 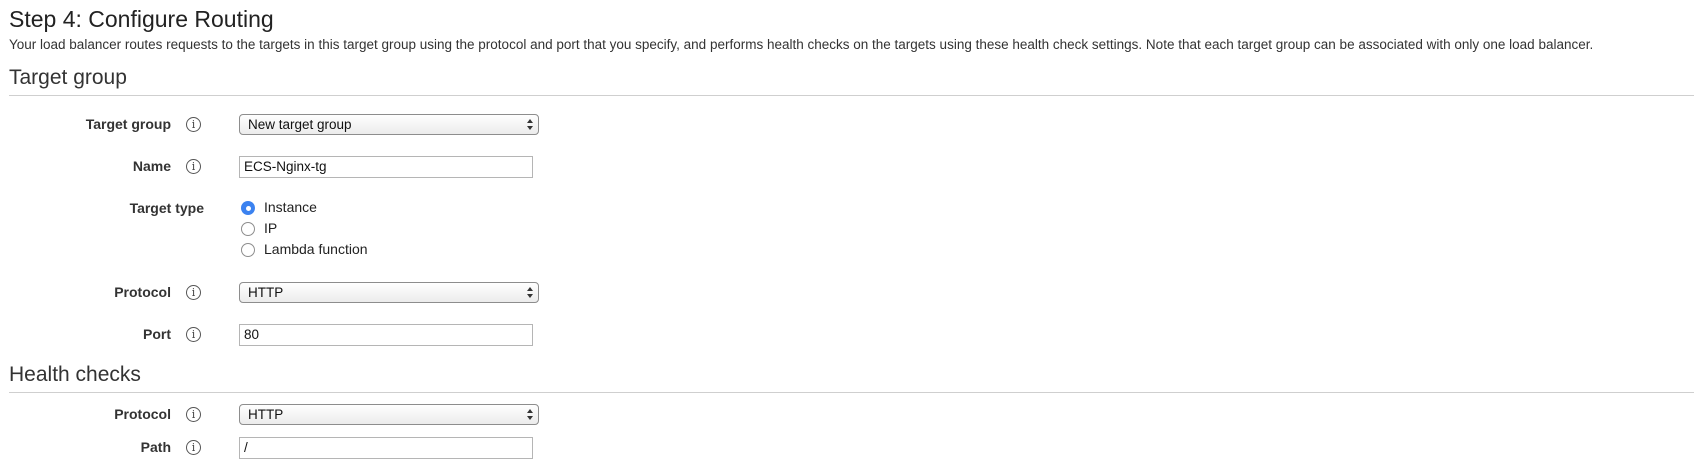 What do you see at coordinates (847, 449) in the screenshot?
I see `health-path-row: Path i /` at bounding box center [847, 449].